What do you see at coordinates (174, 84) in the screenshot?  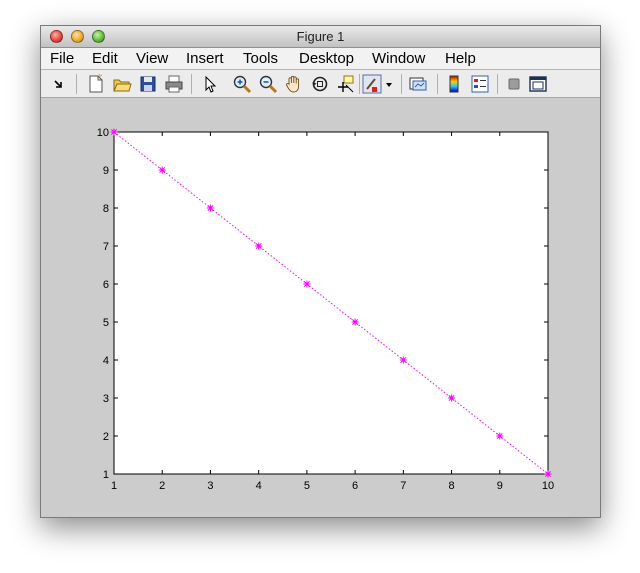 I see `print-icon` at bounding box center [174, 84].